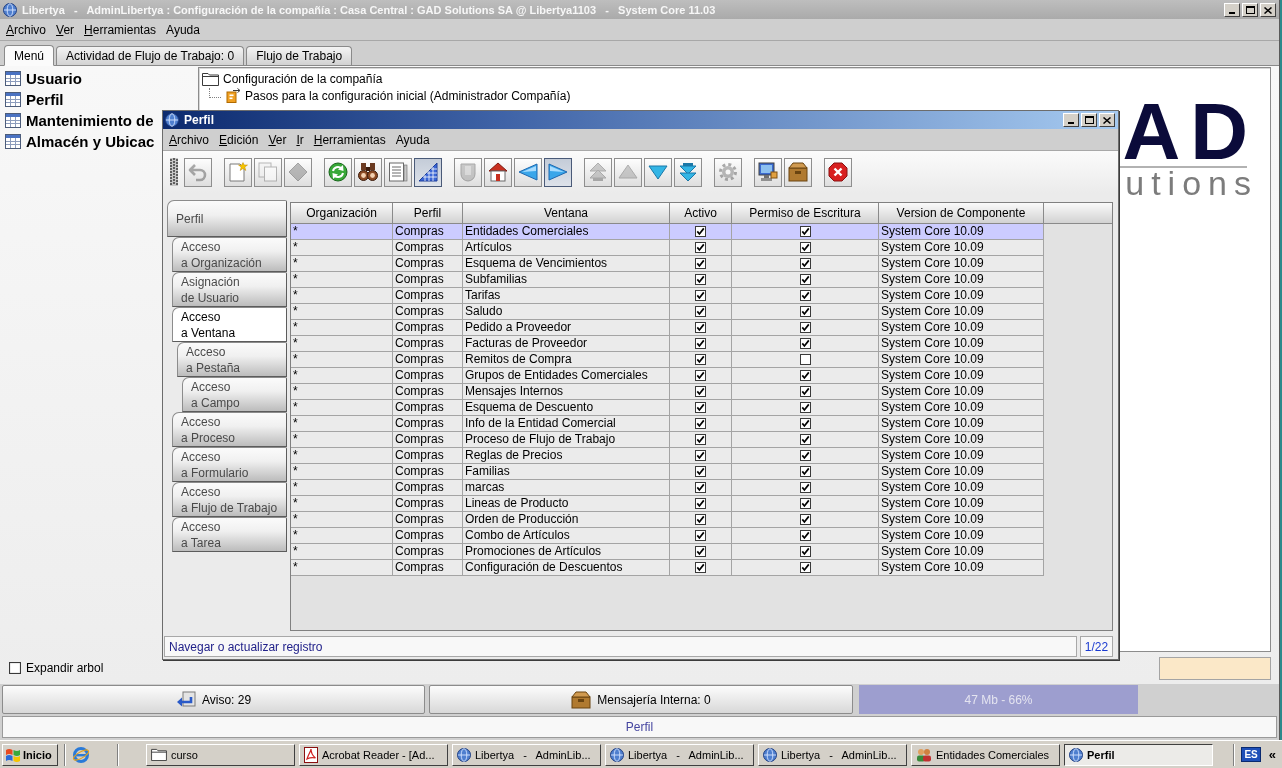  Describe the element at coordinates (667, 408) in the screenshot. I see `table-row: * Compras Esquema de Descuento System Core 10.09` at that location.